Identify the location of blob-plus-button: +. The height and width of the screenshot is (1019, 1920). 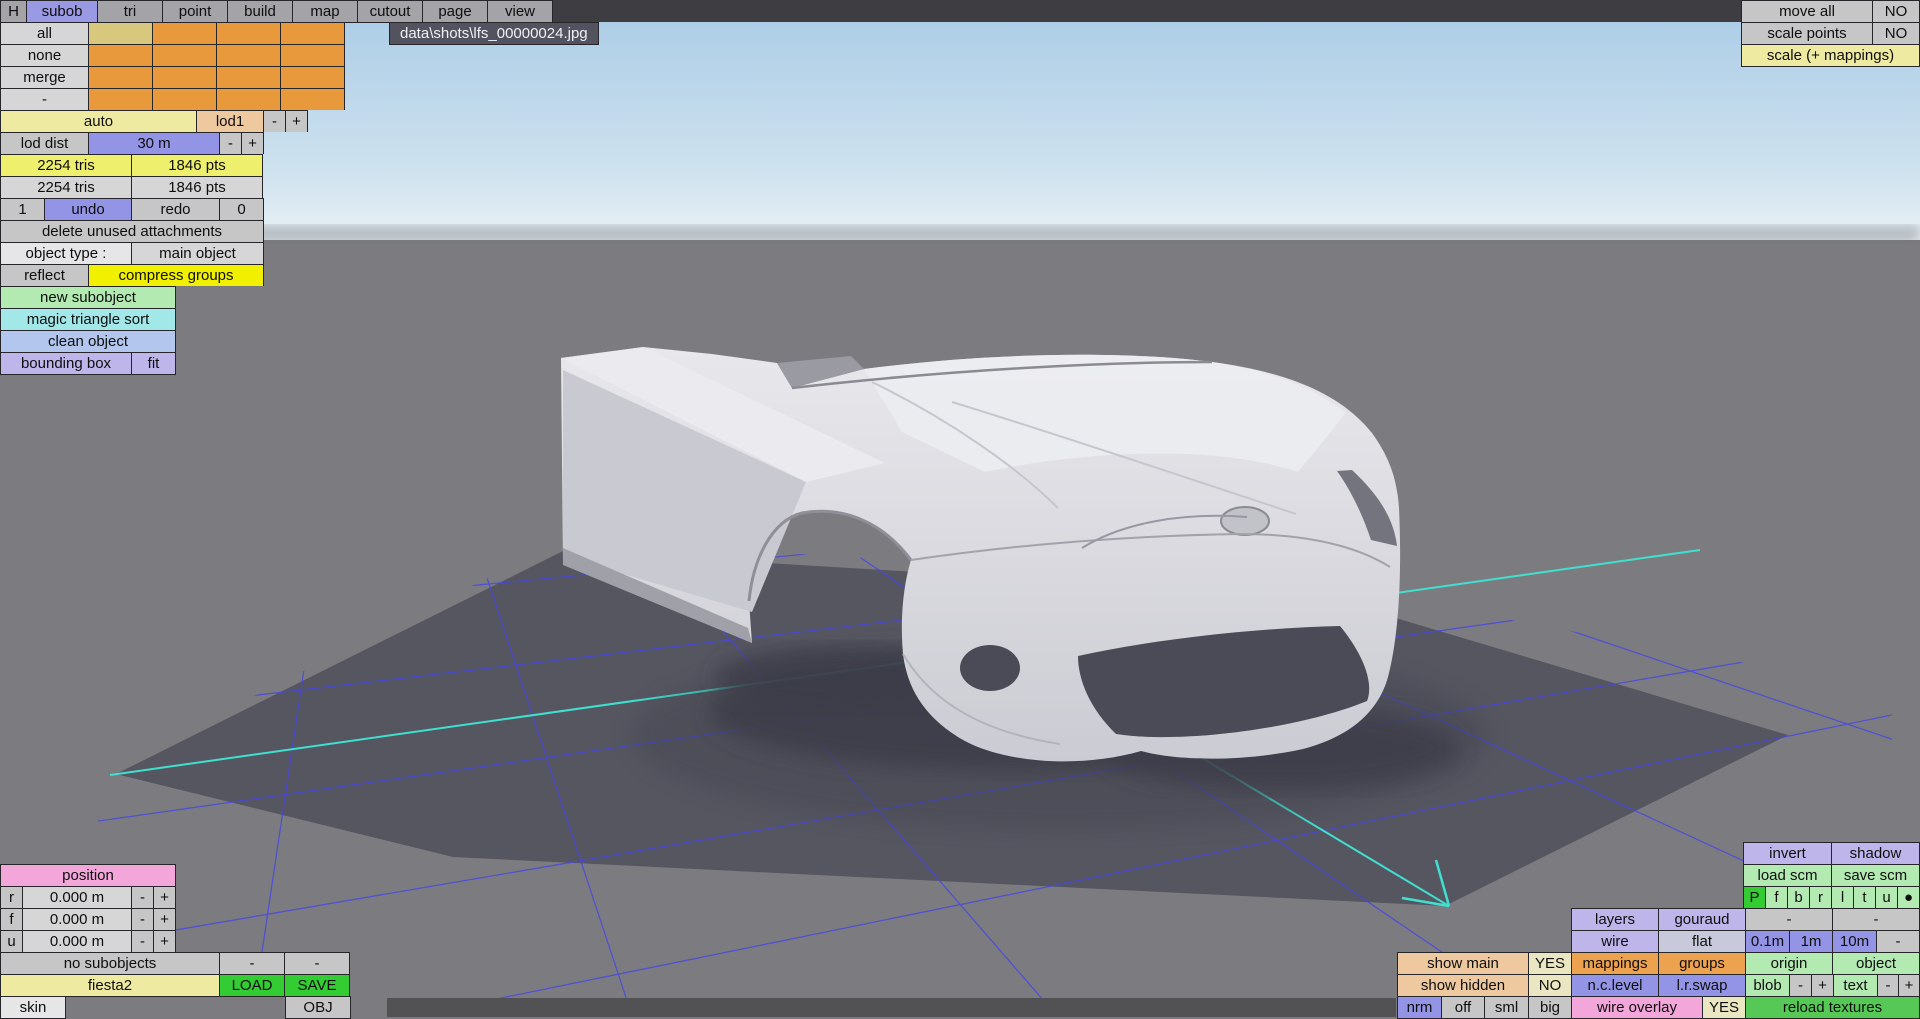
(1823, 985).